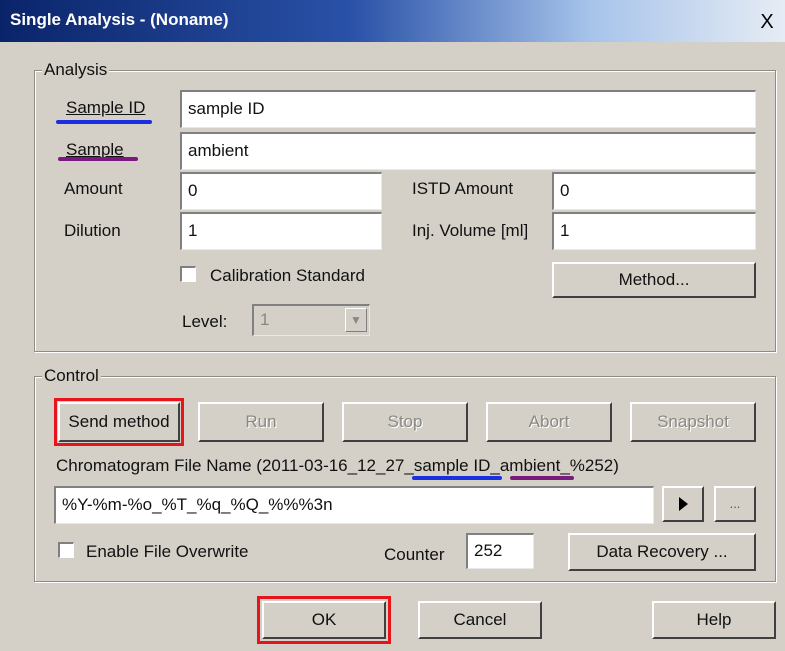 Image resolution: width=785 pixels, height=651 pixels. I want to click on amount-input: 0, so click(281, 191).